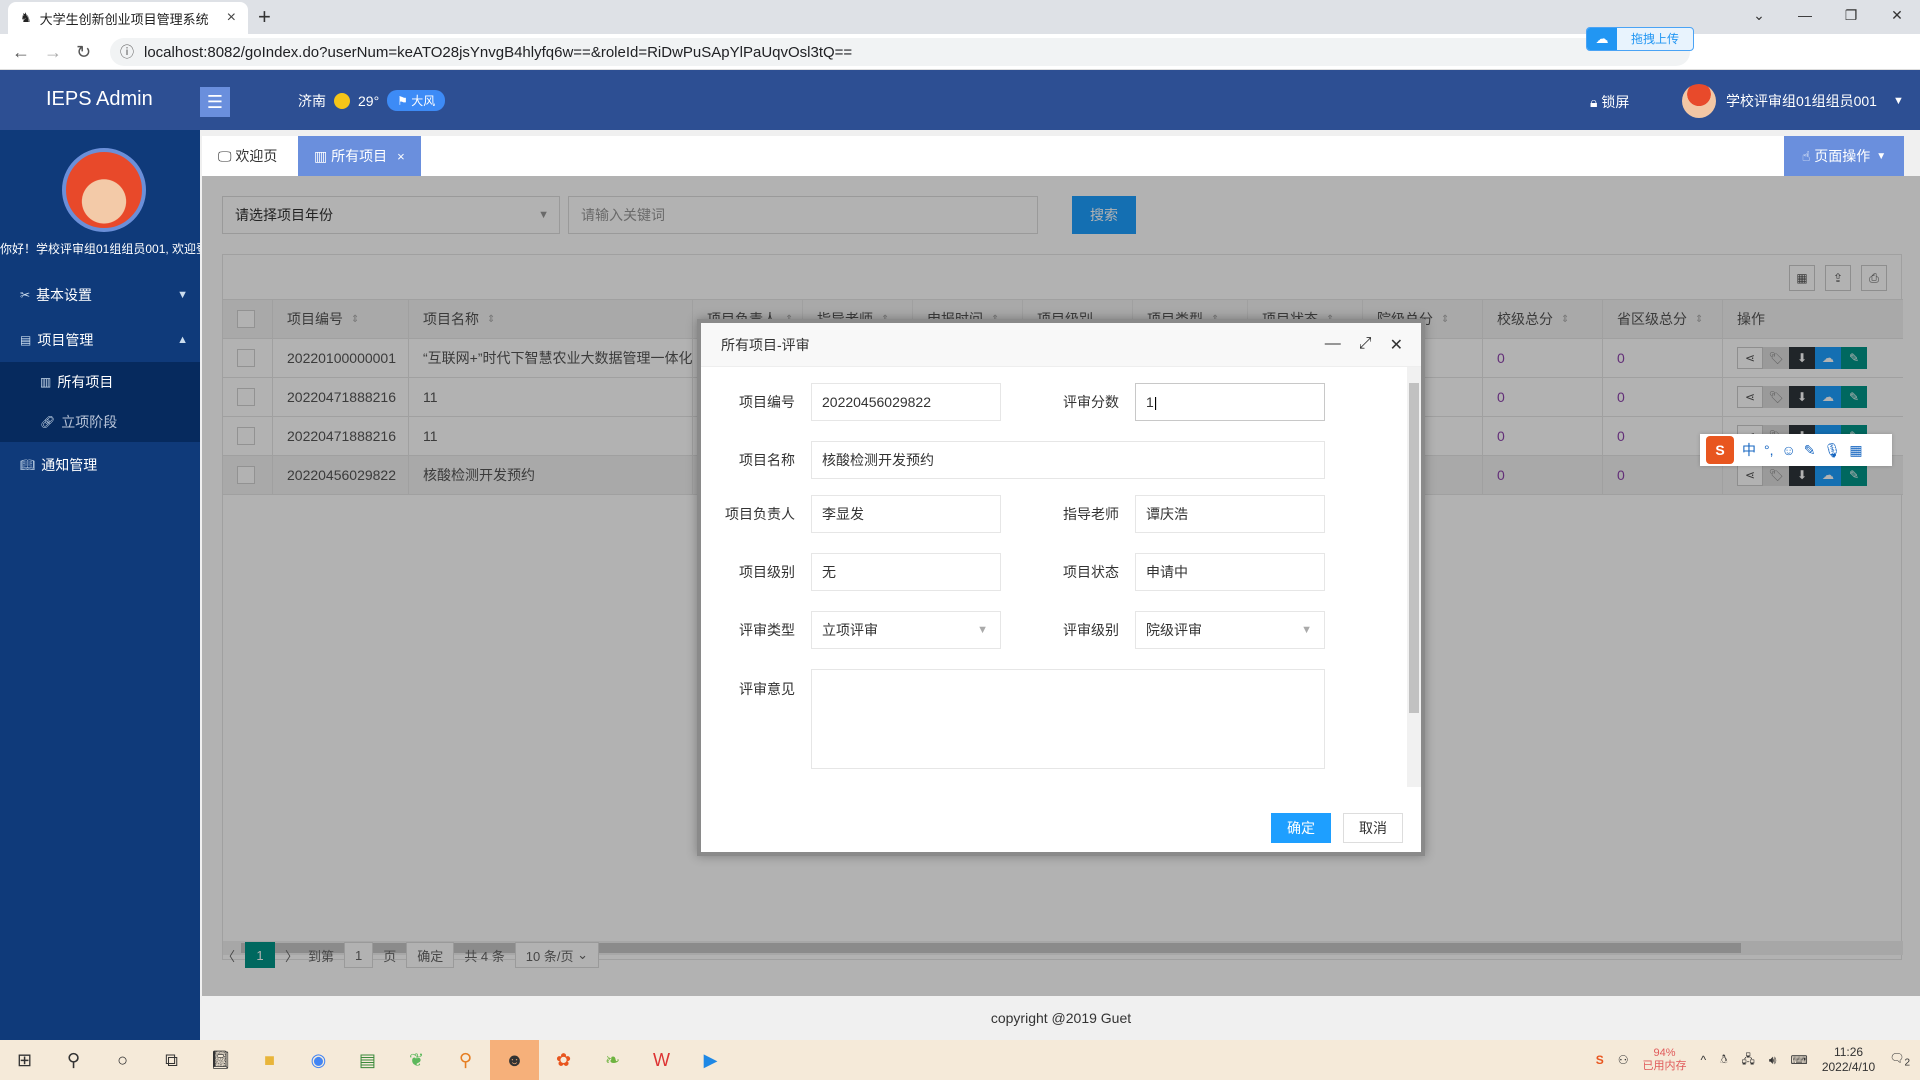 The height and width of the screenshot is (1080, 1920). I want to click on magnifier-app-icon: ⚲, so click(465, 1060).